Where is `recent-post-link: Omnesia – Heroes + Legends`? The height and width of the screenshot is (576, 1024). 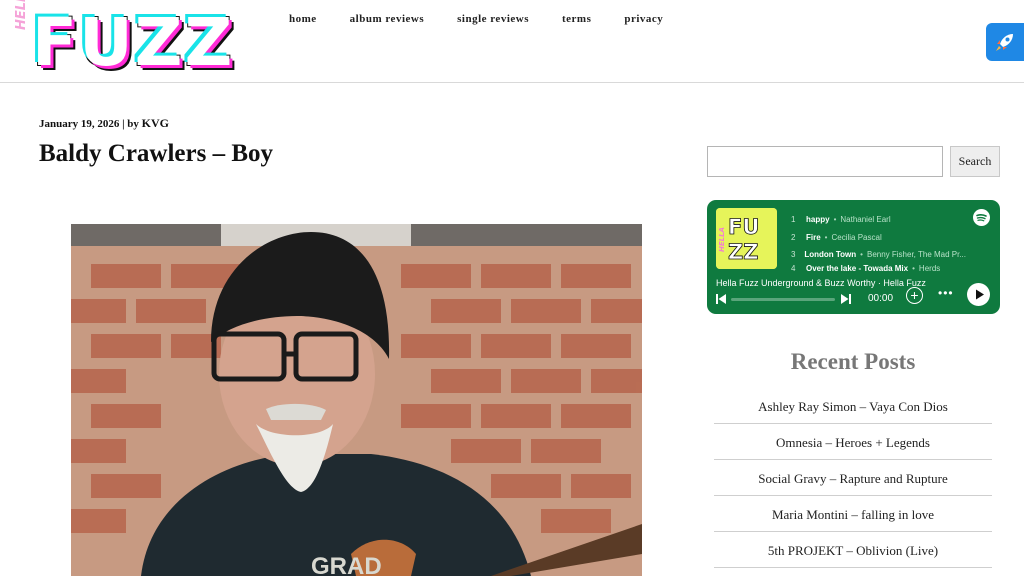
recent-post-link: Omnesia – Heroes + Legends is located at coordinates (853, 442).